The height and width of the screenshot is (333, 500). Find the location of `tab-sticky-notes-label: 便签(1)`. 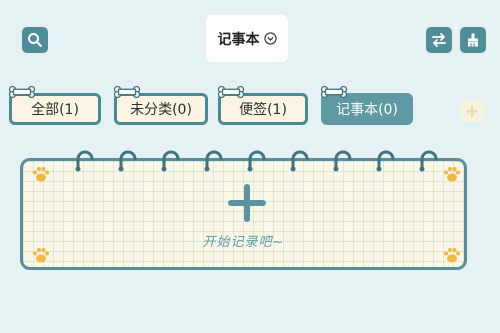

tab-sticky-notes-label: 便签(1) is located at coordinates (263, 110).